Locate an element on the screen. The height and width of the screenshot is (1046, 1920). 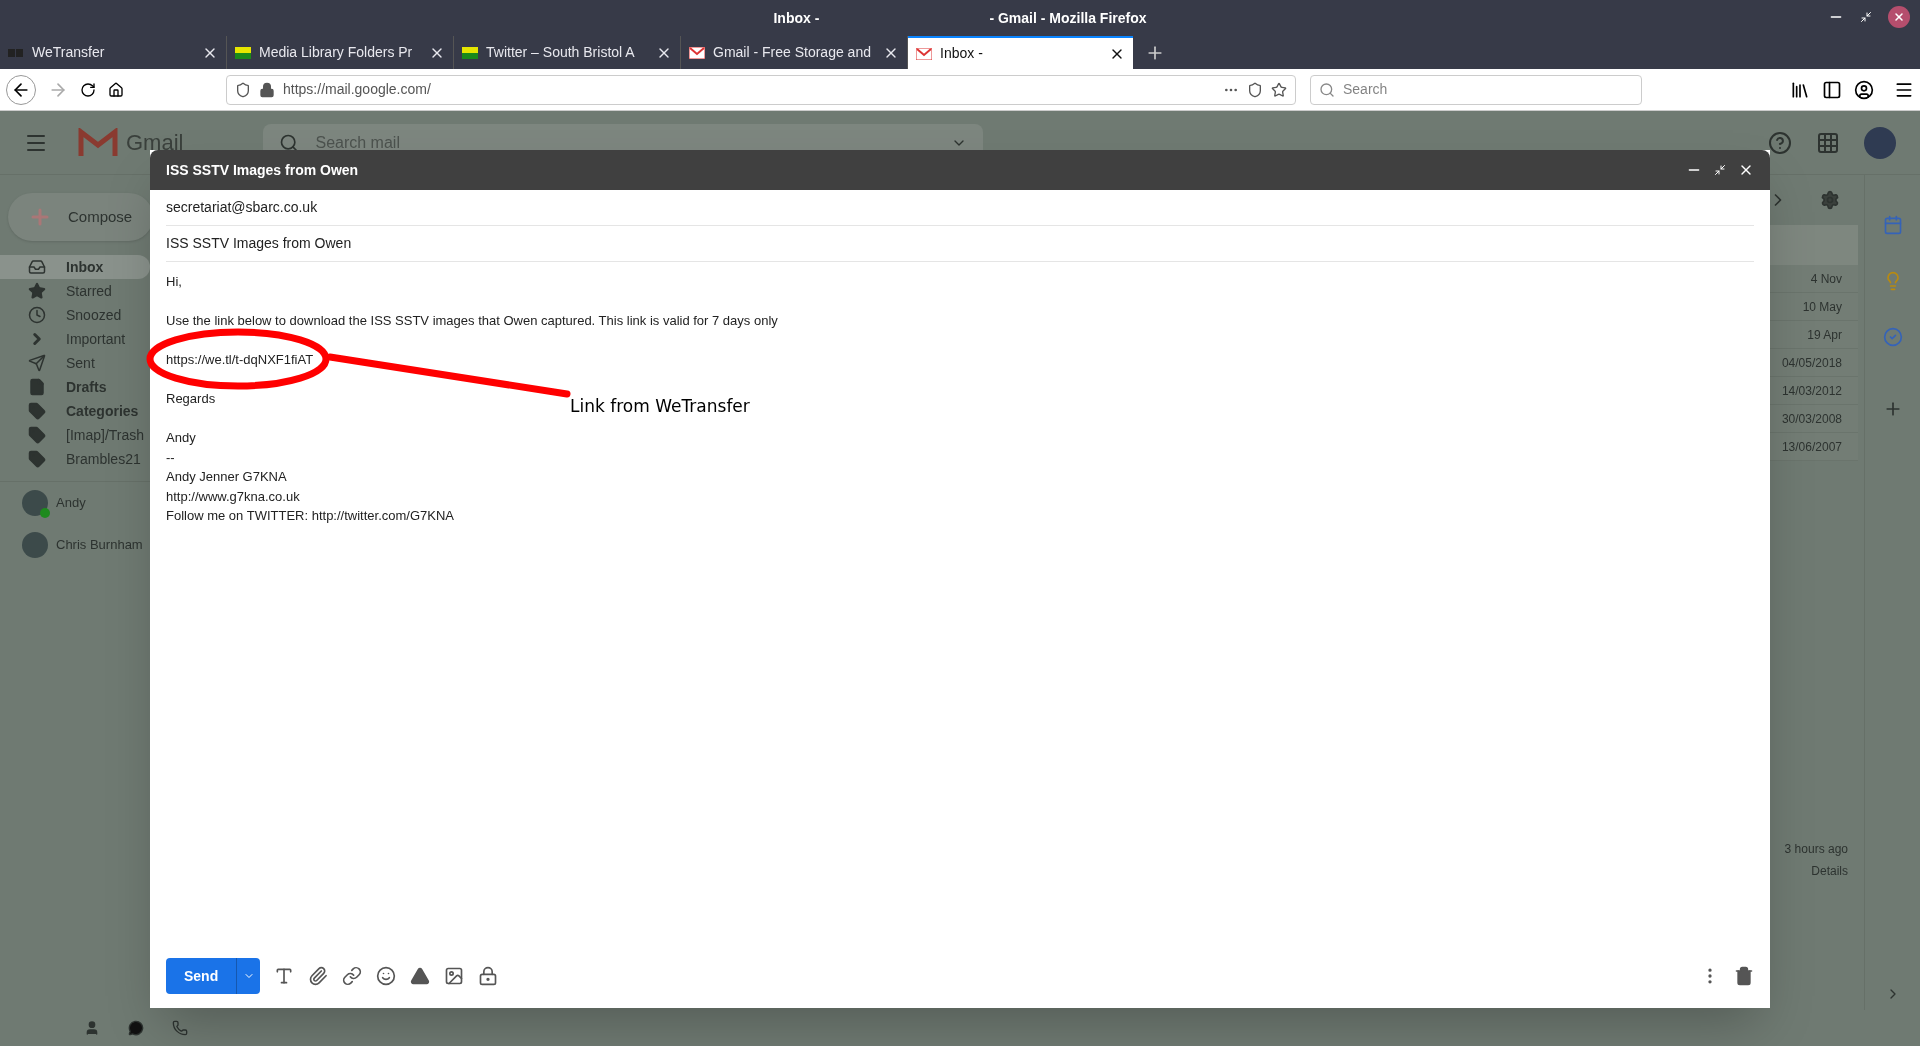
signature-text: -- is located at coordinates (170, 457).